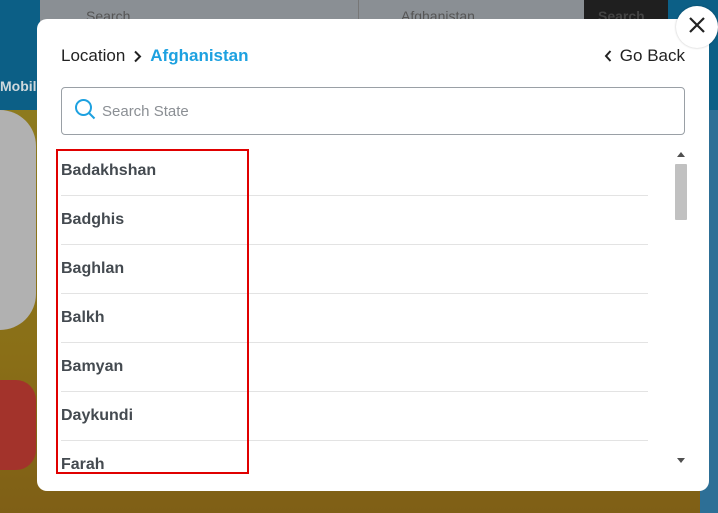 Image resolution: width=718 pixels, height=513 pixels. Describe the element at coordinates (382, 111) in the screenshot. I see `search-state-input` at that location.